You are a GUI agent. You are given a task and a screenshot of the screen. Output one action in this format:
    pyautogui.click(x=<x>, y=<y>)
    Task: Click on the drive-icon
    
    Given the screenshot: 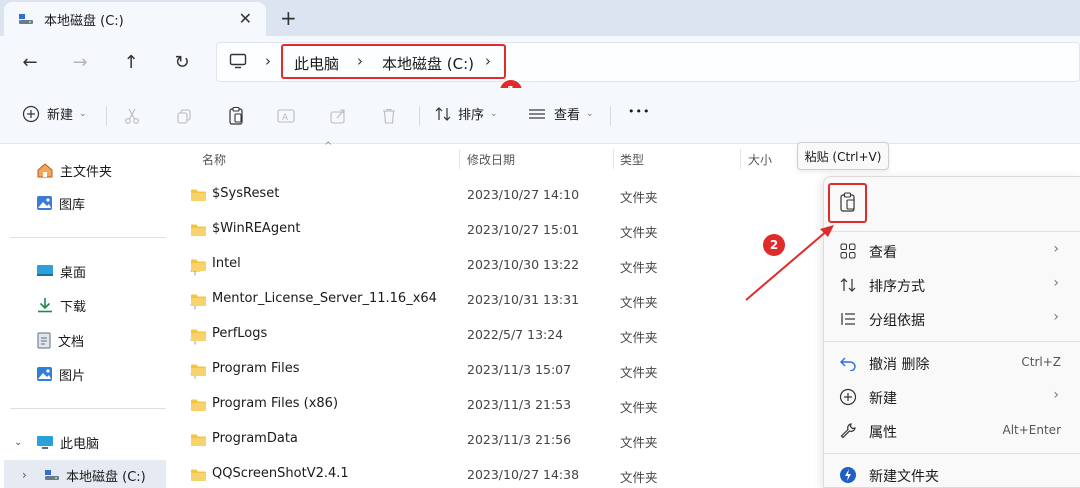 What is the action you would take?
    pyautogui.click(x=26, y=19)
    